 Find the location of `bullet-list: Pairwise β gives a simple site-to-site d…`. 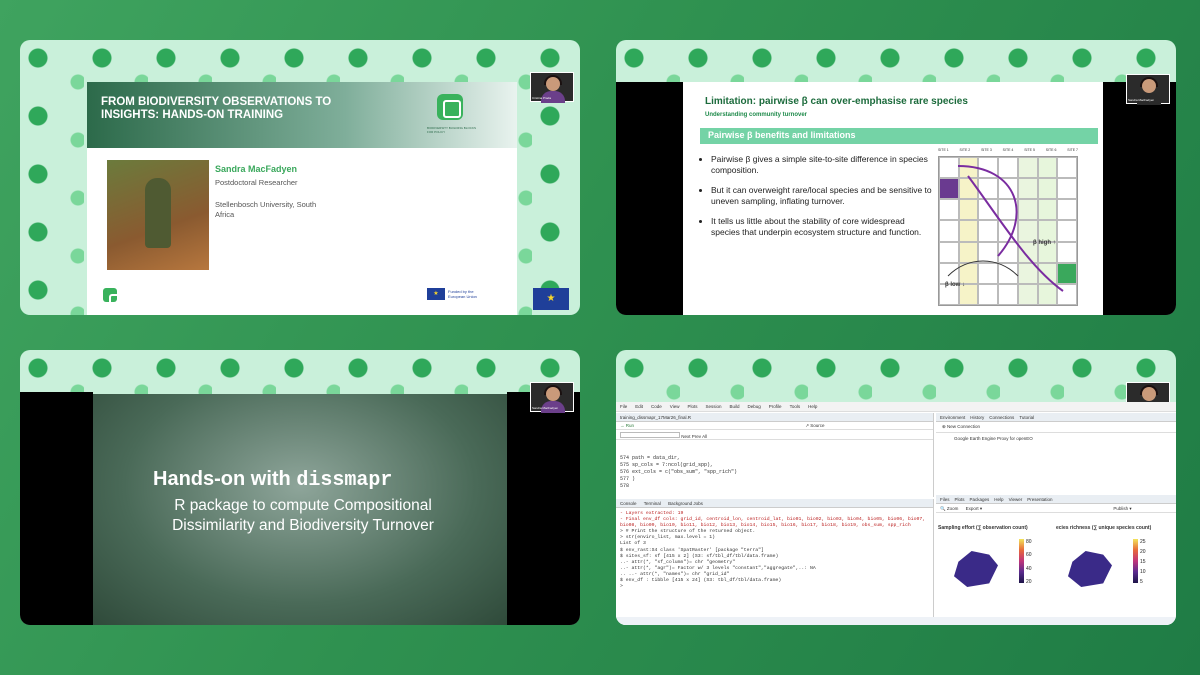

bullet-list: Pairwise β gives a simple site-to-site d… is located at coordinates (822, 200).